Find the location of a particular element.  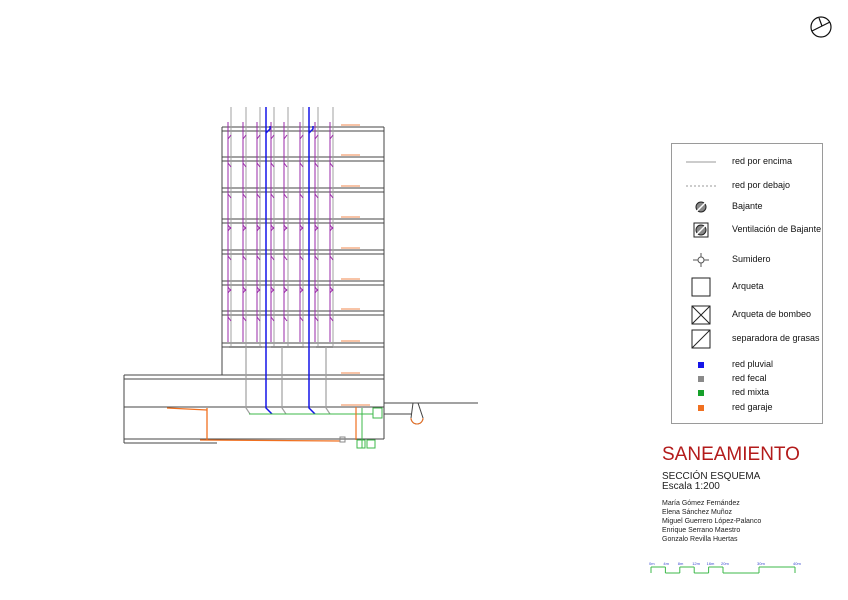

drawing-title: SANEAMIENTO is located at coordinates (731, 454).